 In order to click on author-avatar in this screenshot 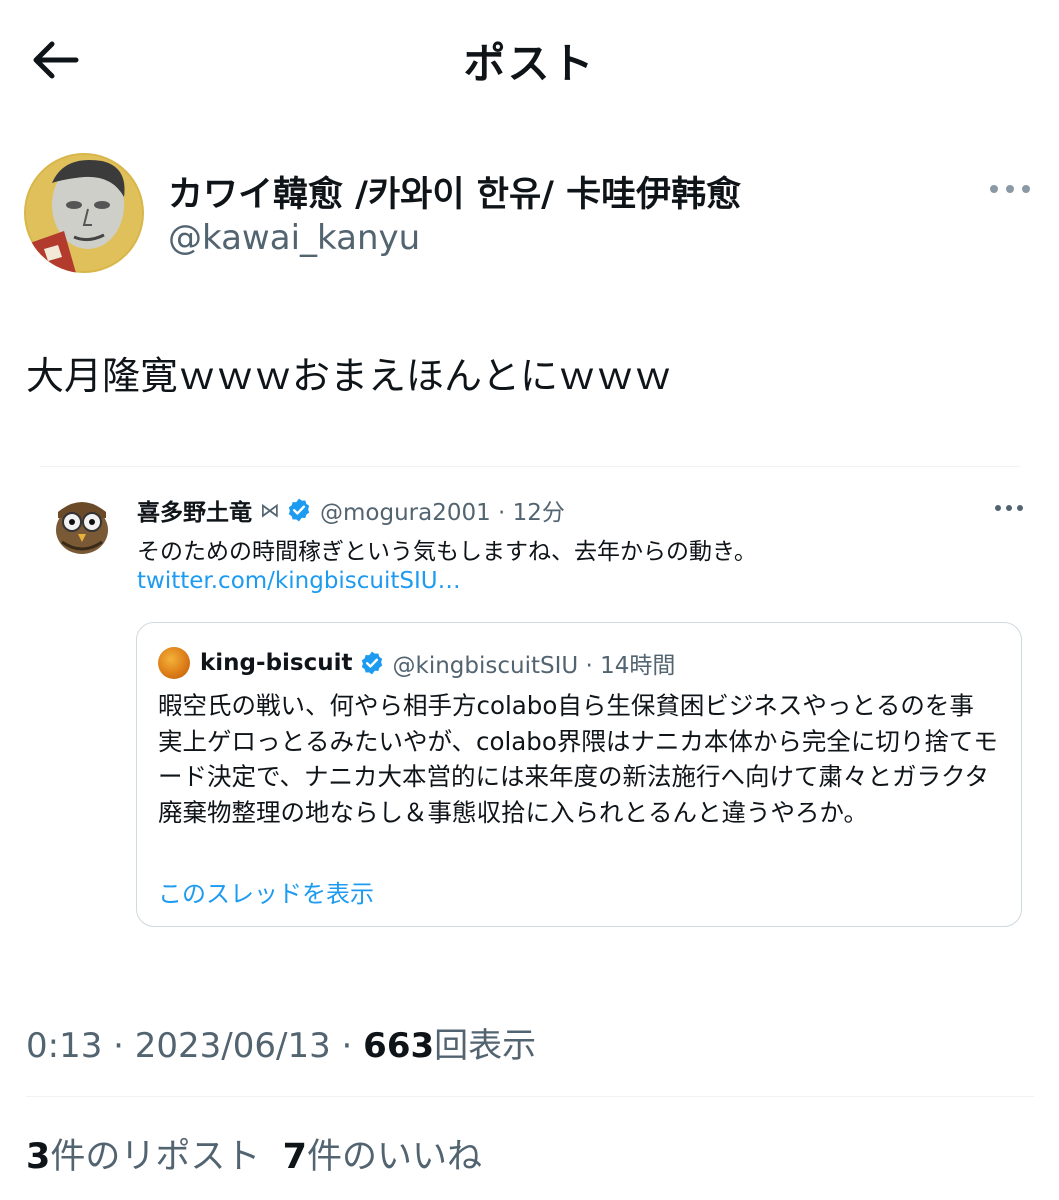, I will do `click(84, 213)`.